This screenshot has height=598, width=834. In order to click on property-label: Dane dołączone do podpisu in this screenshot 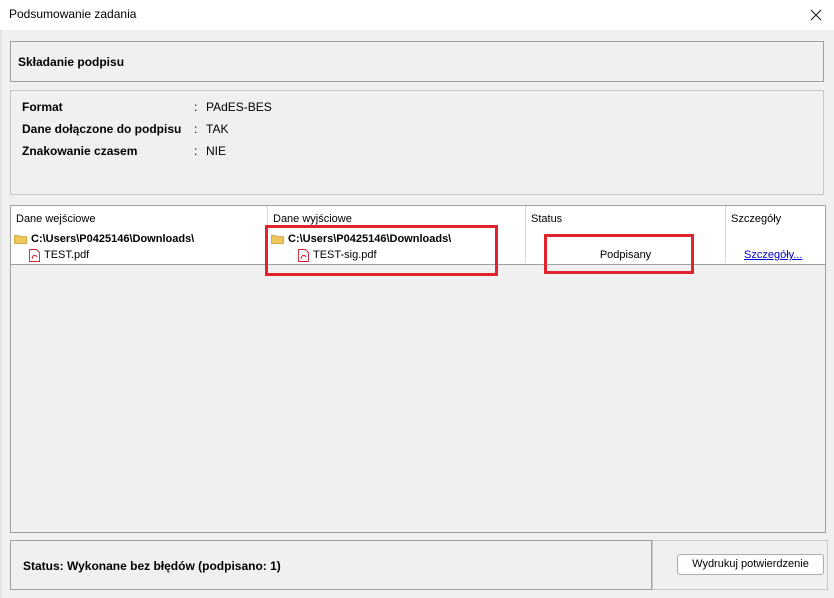, I will do `click(102, 129)`.